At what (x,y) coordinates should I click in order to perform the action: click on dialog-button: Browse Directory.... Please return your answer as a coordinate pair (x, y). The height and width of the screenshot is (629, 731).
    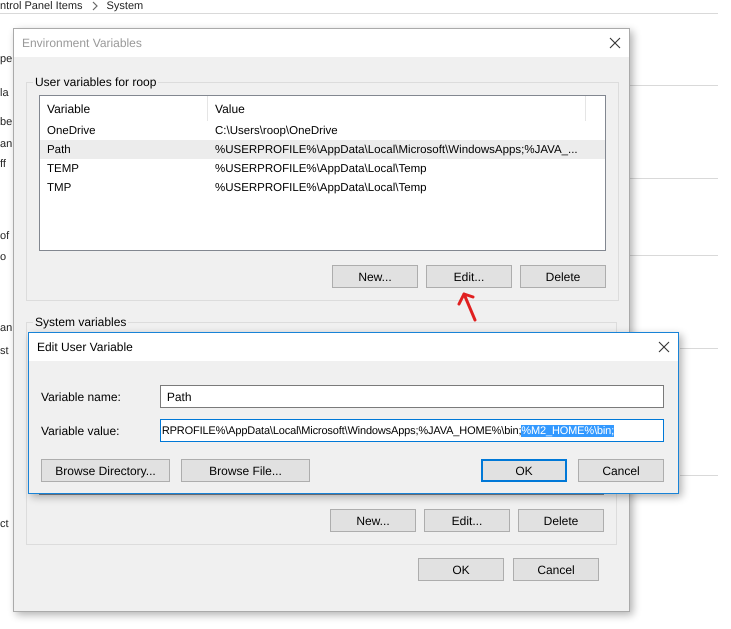
    Looking at the image, I should click on (105, 470).